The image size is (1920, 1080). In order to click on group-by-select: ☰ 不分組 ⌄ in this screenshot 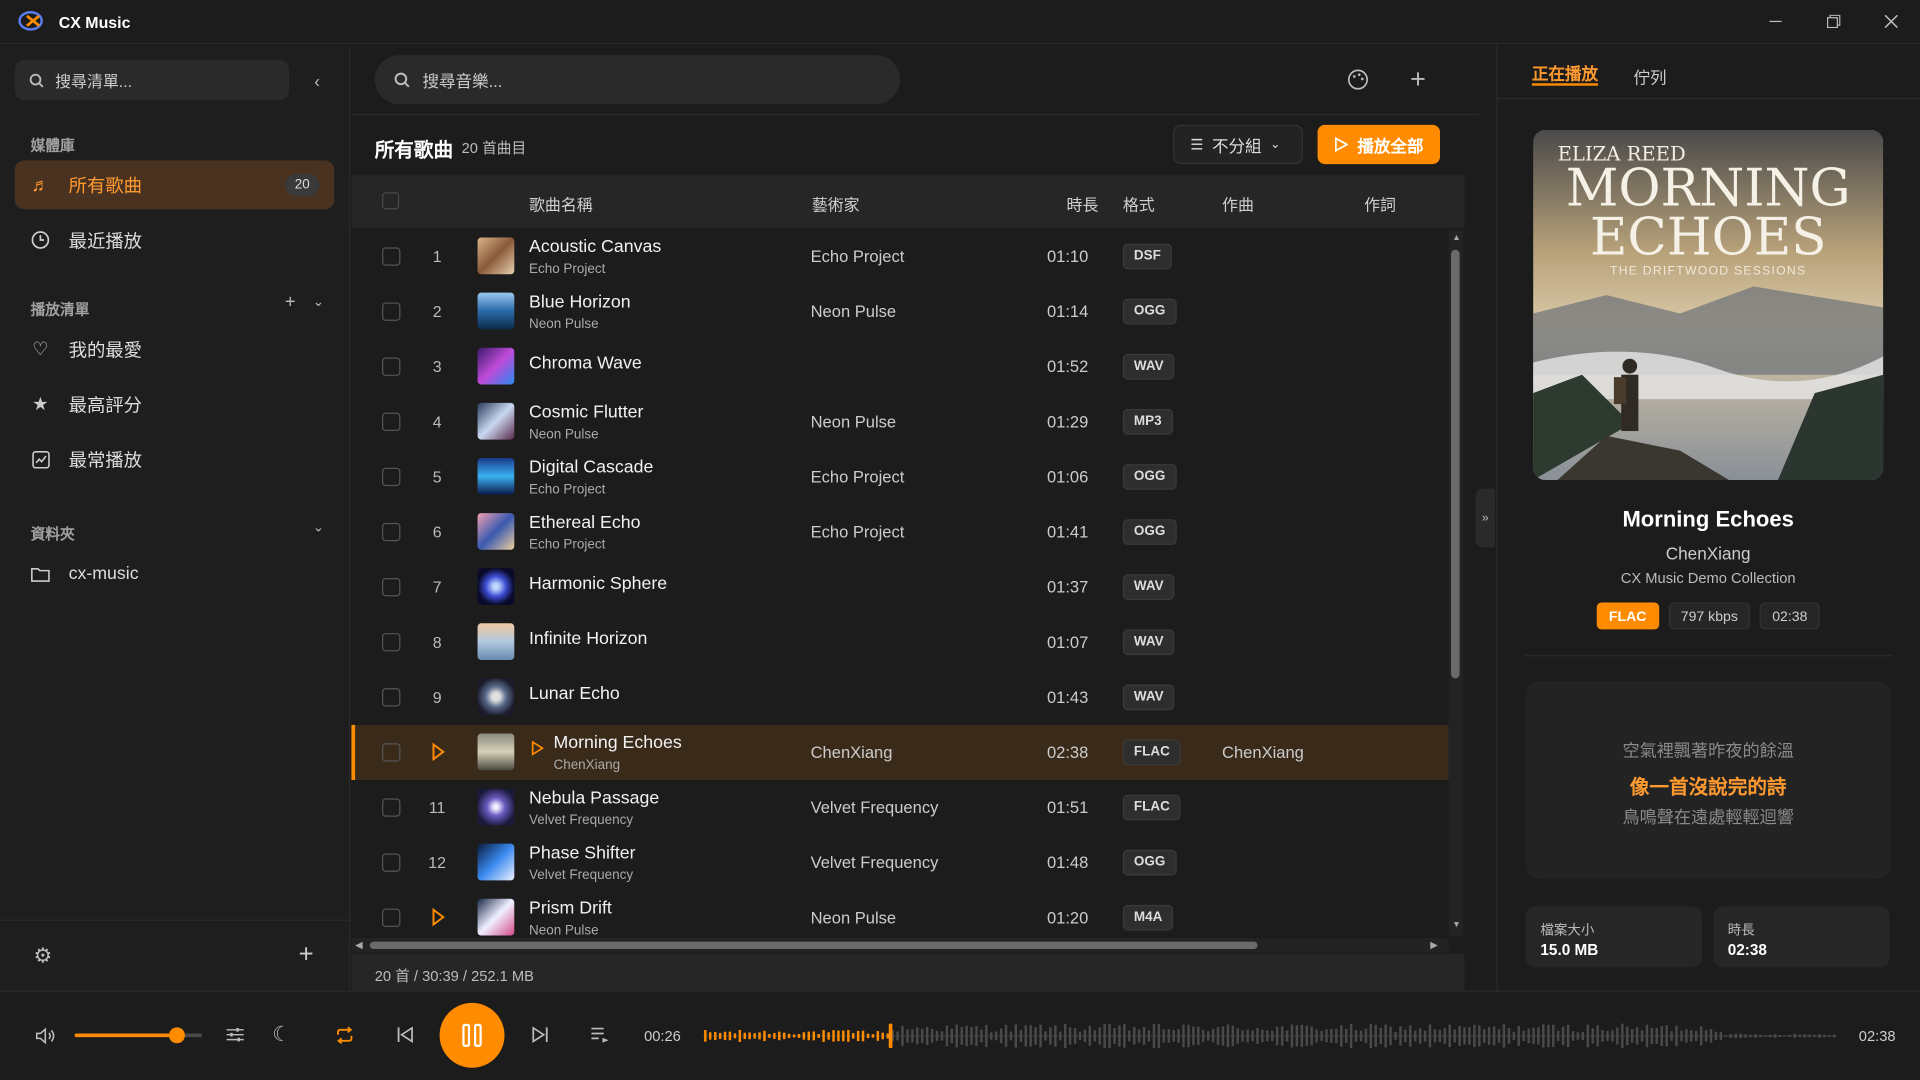, I will do `click(1238, 144)`.